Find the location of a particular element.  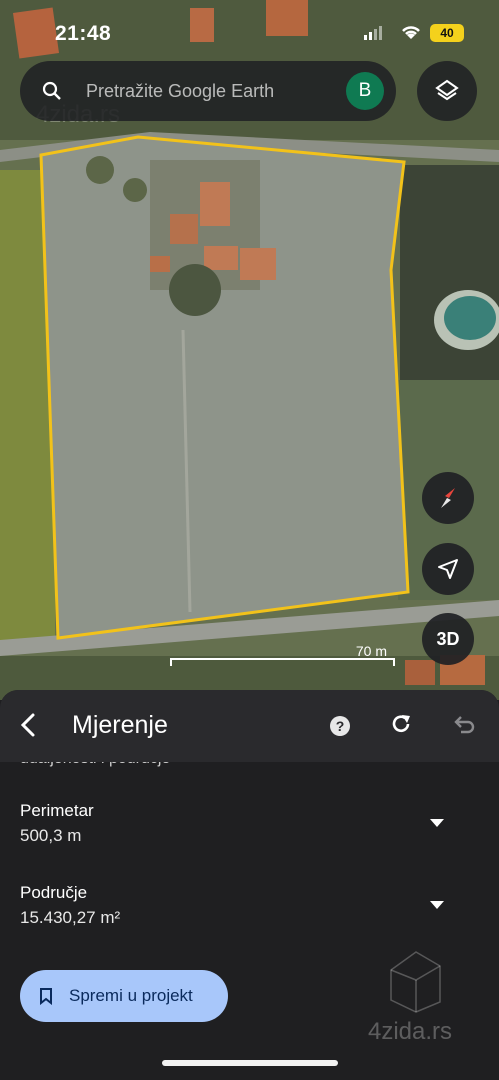

bookmark-icon is located at coordinates (46, 996).